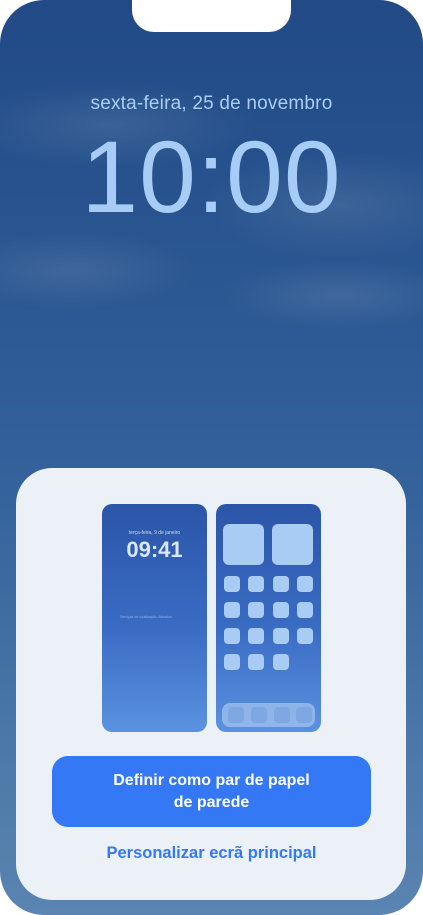 The image size is (423, 915). Describe the element at coordinates (211, 791) in the screenshot. I see `set-wallpaper-pair-button: Definir como par de papel de parede` at that location.